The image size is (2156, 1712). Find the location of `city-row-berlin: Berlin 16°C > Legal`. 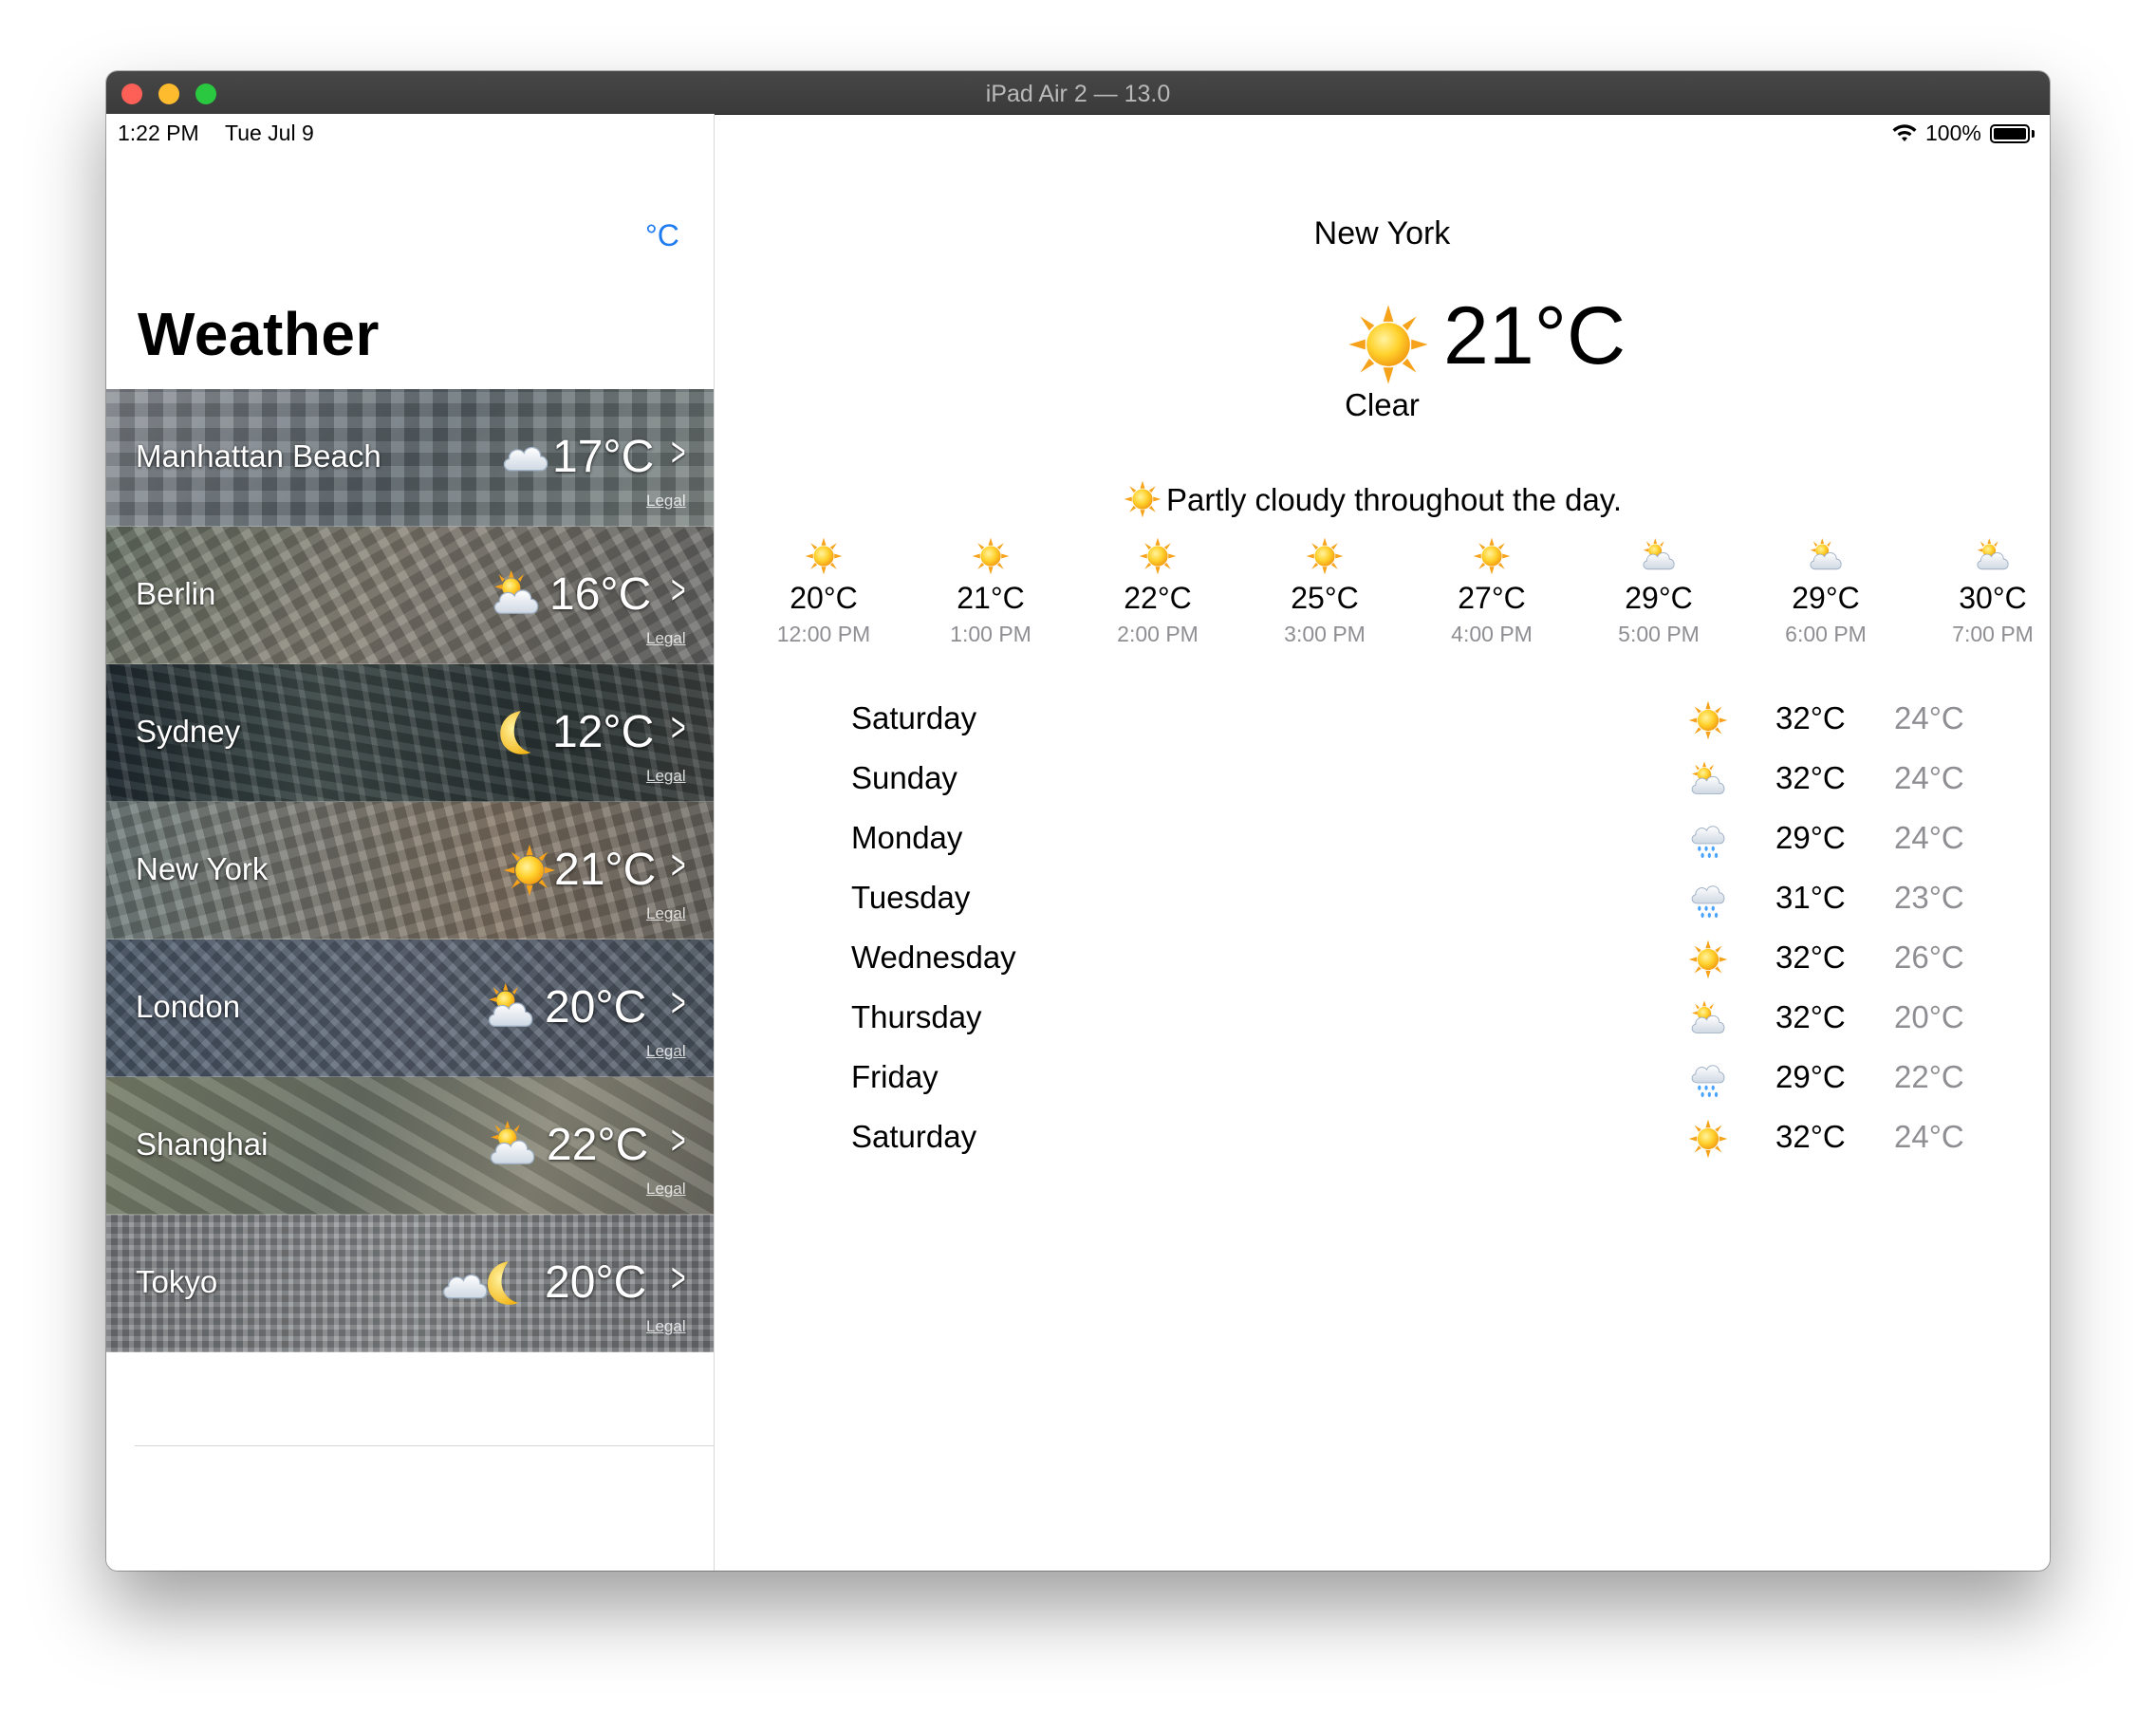

city-row-berlin: Berlin 16°C > Legal is located at coordinates (410, 595).